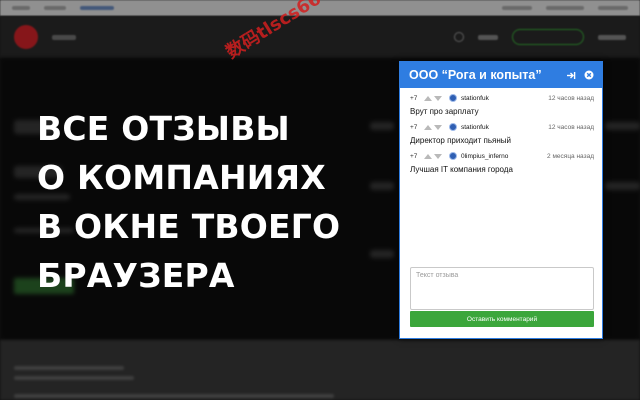 This screenshot has height=400, width=640. I want to click on headline-line-1: Все отзывы, so click(163, 128).